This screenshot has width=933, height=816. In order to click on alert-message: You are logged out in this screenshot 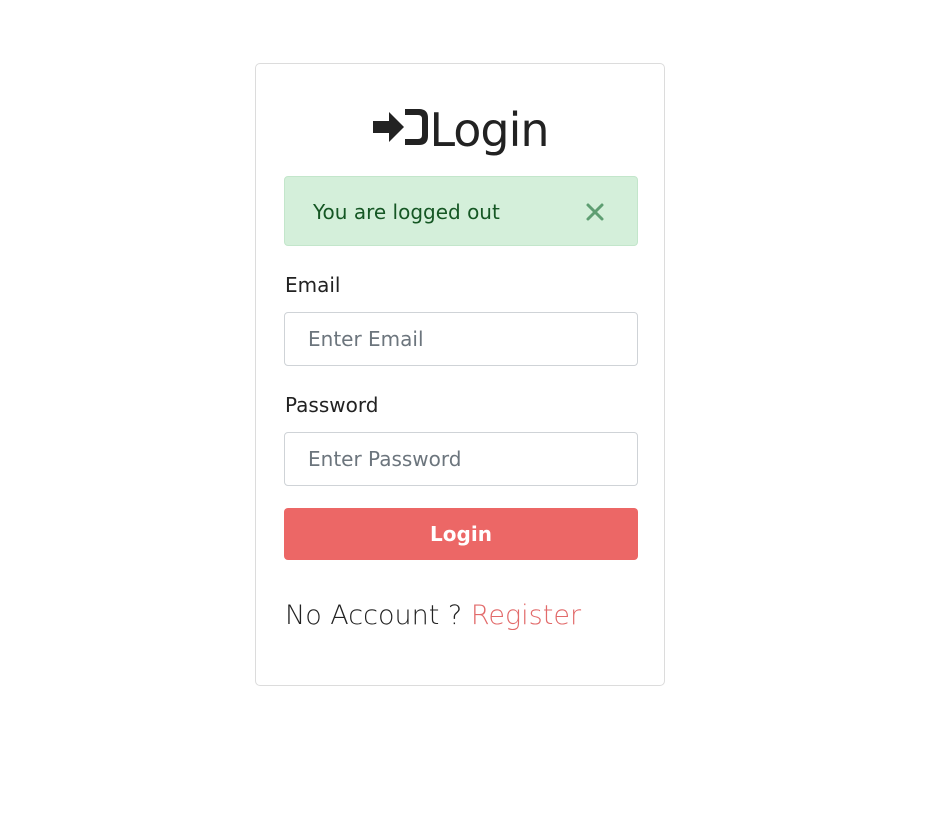, I will do `click(406, 212)`.